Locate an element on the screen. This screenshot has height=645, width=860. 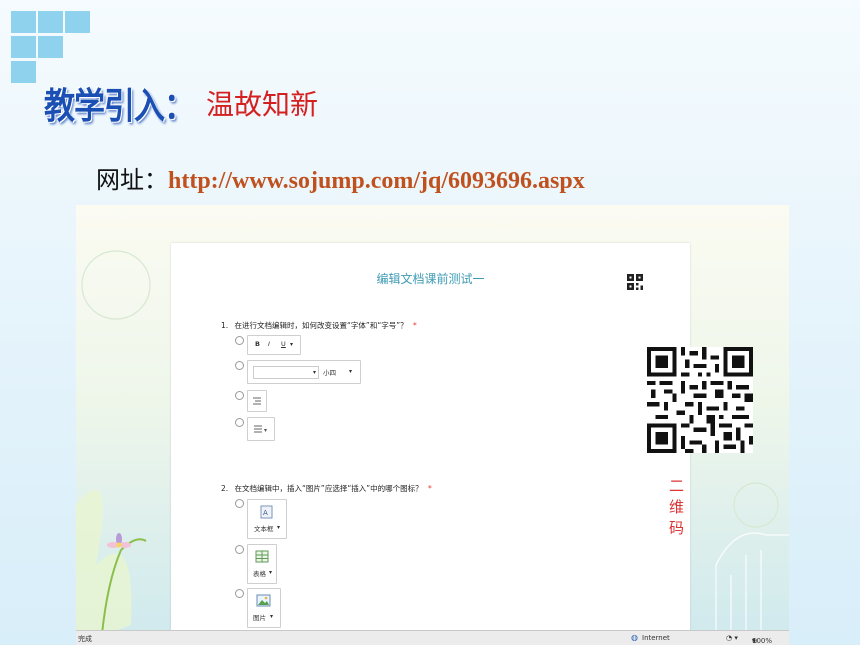
q1-option-3-radio is located at coordinates (239, 395).